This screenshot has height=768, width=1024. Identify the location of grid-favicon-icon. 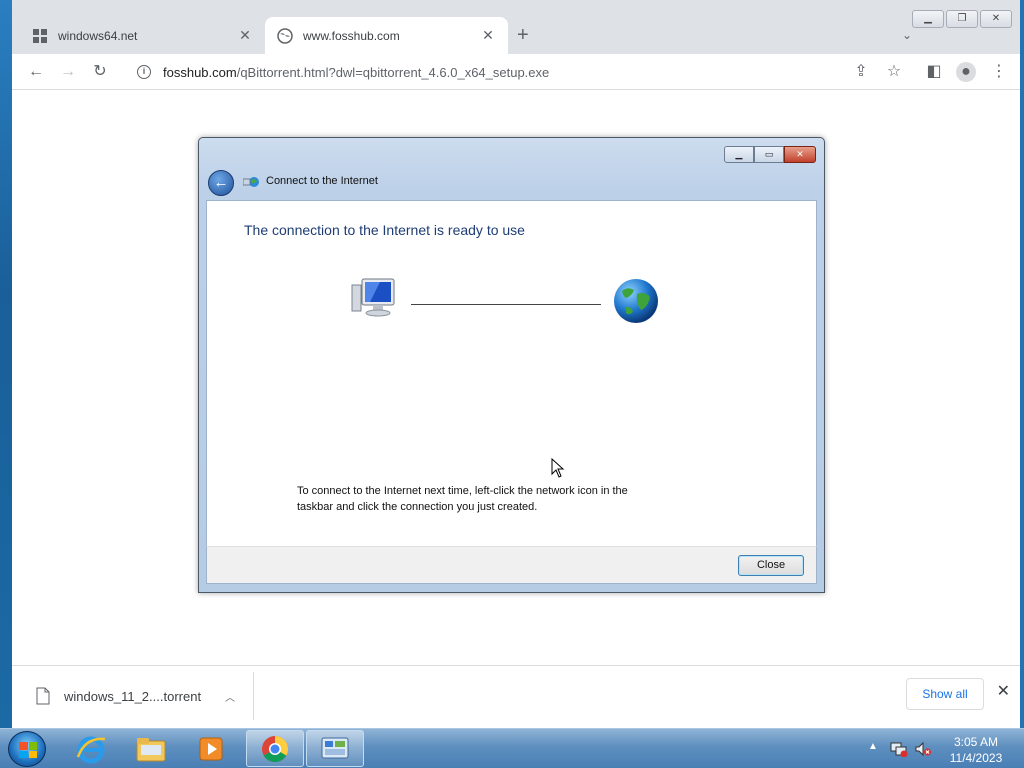
(40, 35).